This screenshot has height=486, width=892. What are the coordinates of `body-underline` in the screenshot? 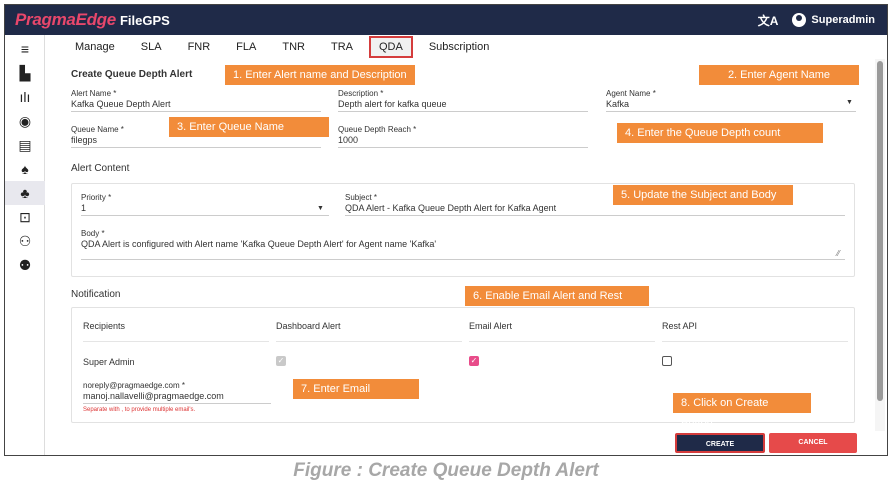 It's located at (463, 259).